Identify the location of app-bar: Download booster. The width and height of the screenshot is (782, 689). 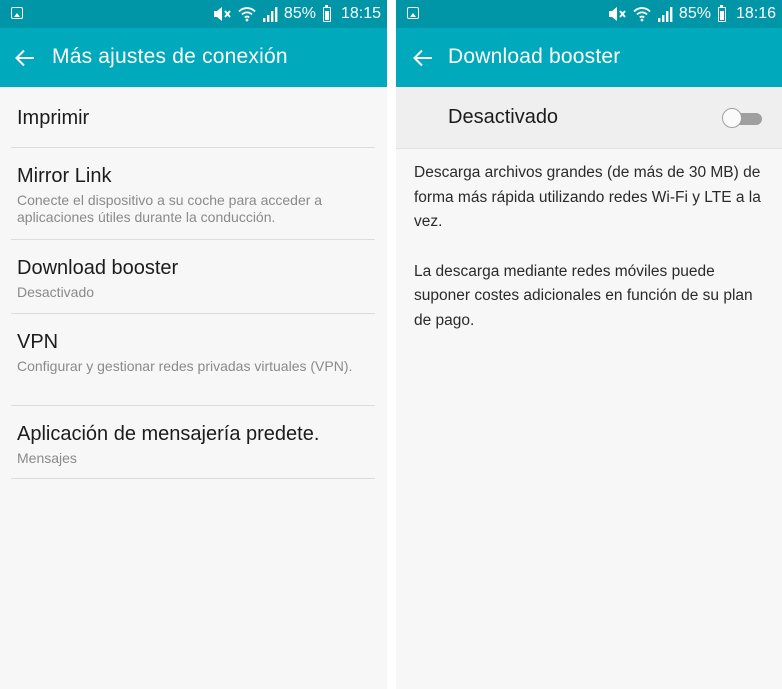
(589, 57).